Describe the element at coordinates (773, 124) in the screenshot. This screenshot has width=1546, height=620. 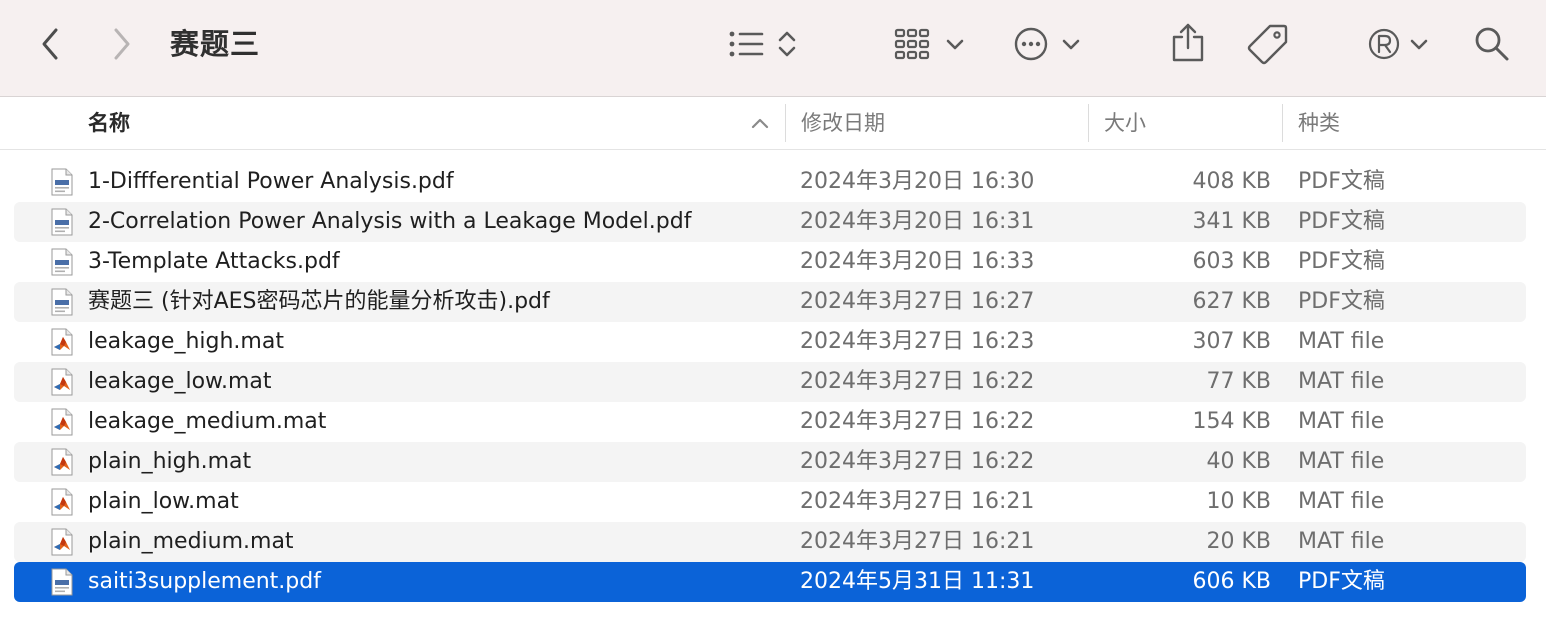
I see `column-header: 名称 修改日期 大小 种类` at that location.